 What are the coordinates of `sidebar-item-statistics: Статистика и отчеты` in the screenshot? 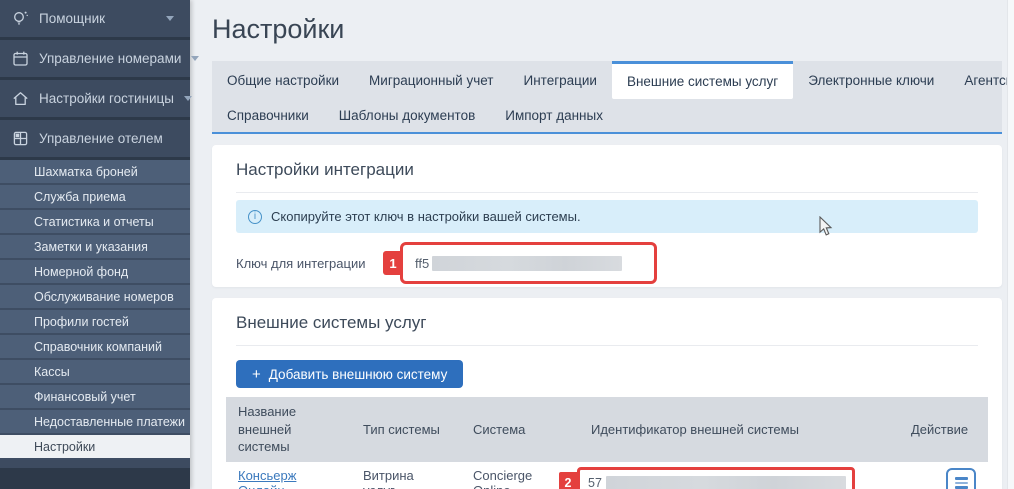 It's located at (95, 222).